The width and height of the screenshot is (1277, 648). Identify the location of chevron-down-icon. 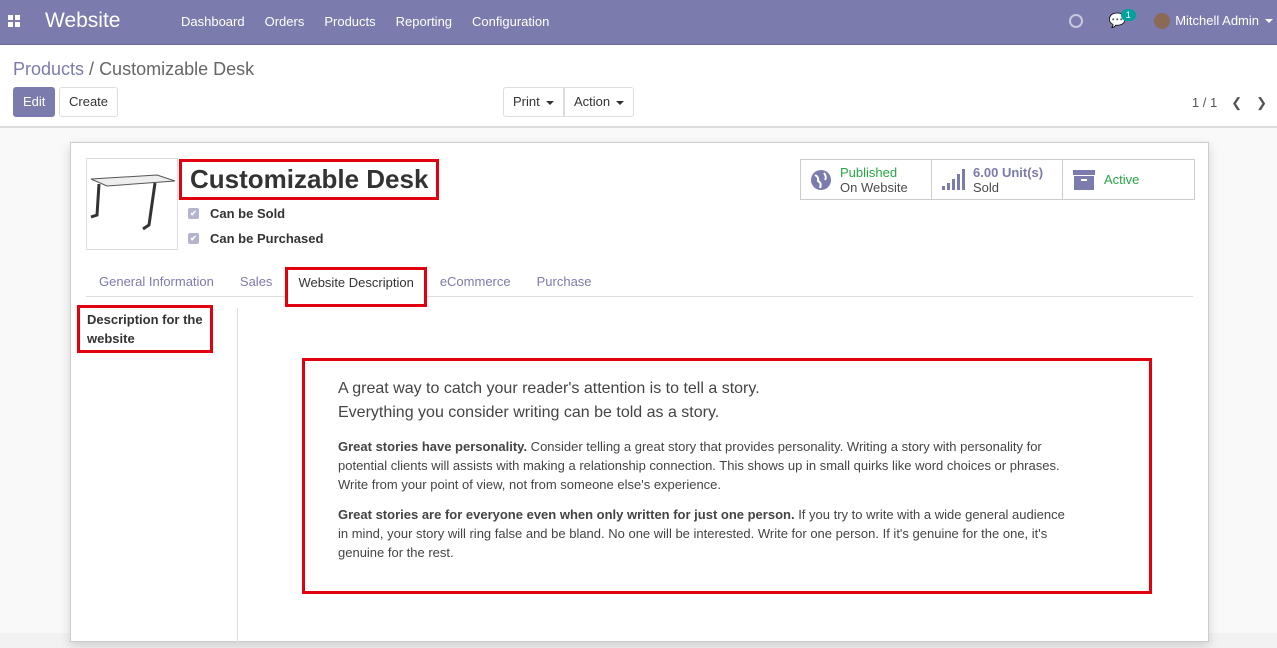
(1269, 20).